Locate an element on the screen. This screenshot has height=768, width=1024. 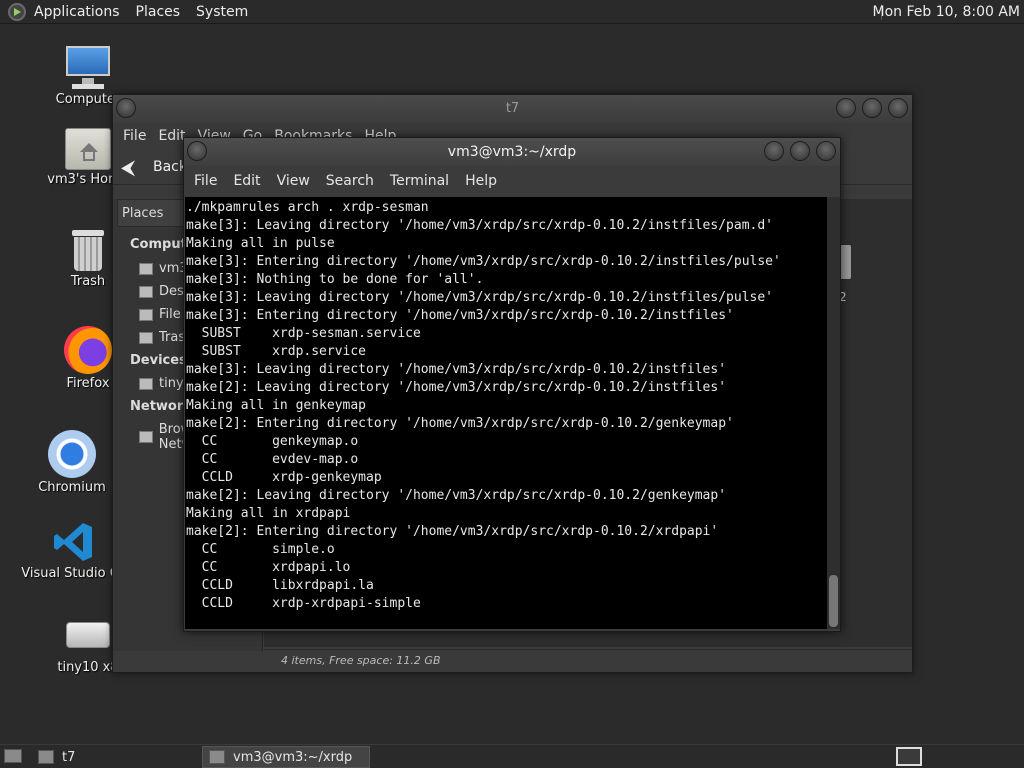
back-arrow-icon: ⮜ is located at coordinates (132, 167).